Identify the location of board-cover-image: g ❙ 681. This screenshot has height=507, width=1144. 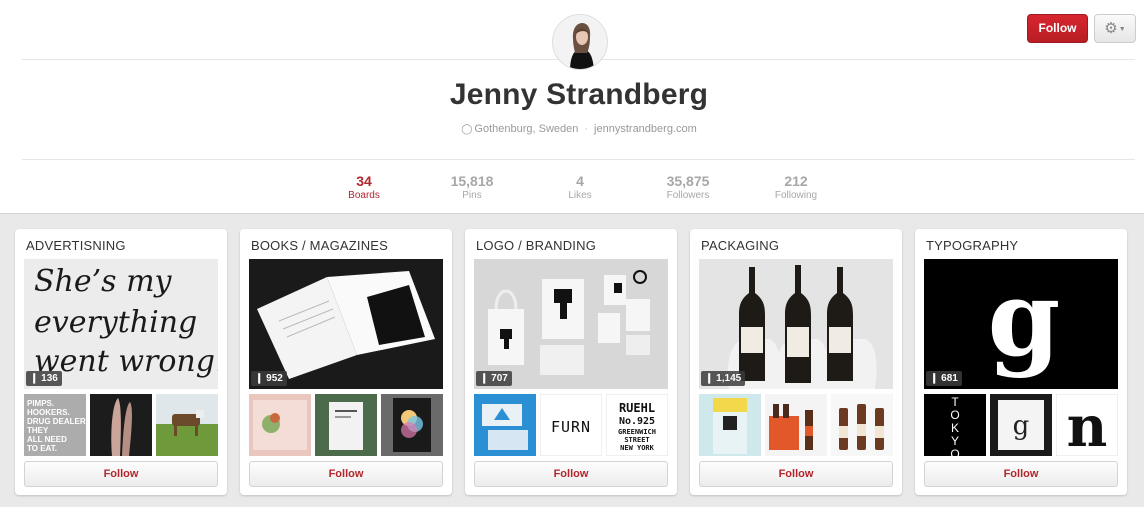
(1021, 324).